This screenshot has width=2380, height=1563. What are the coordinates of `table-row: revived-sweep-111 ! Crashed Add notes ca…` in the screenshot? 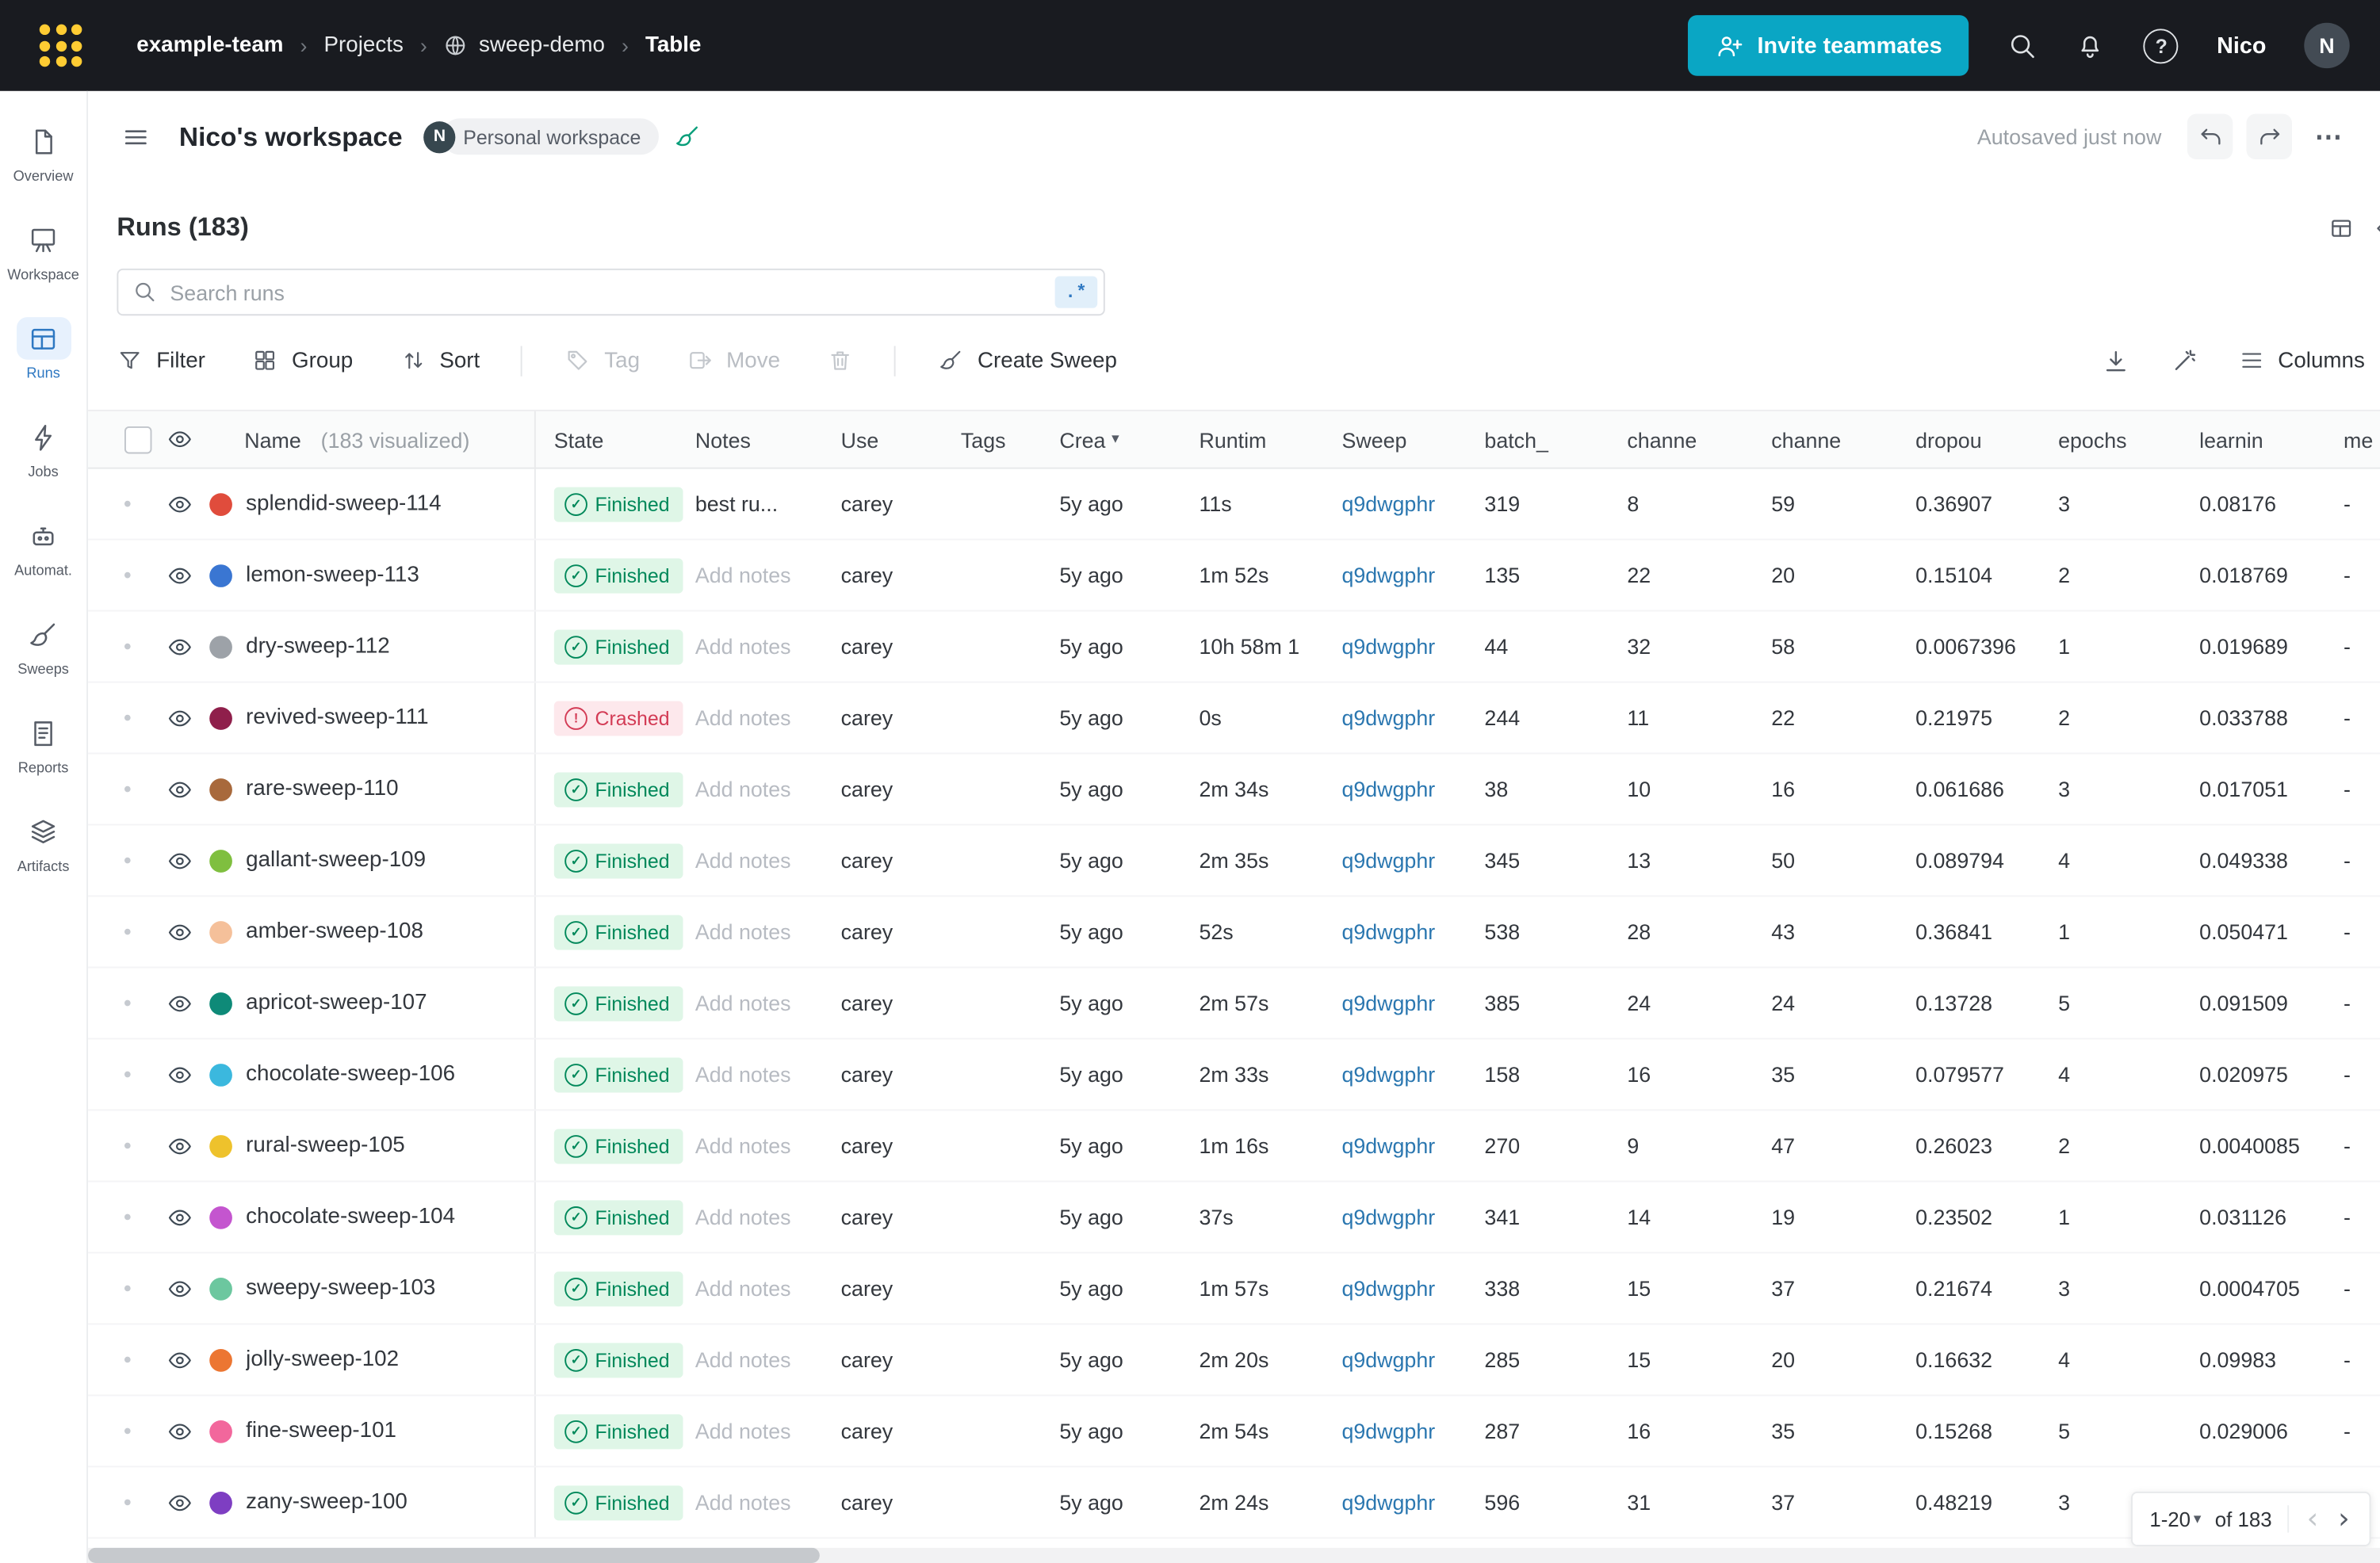 It's located at (1234, 718).